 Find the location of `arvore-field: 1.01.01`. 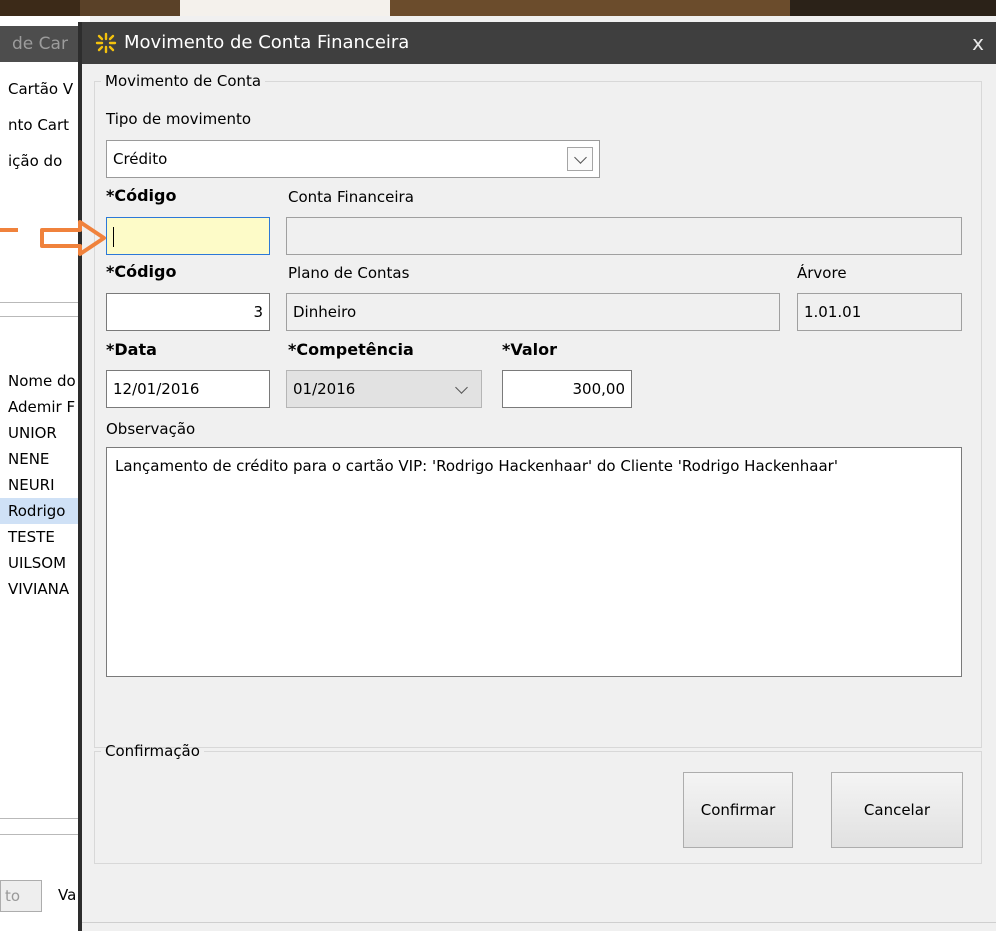

arvore-field: 1.01.01 is located at coordinates (879, 312).